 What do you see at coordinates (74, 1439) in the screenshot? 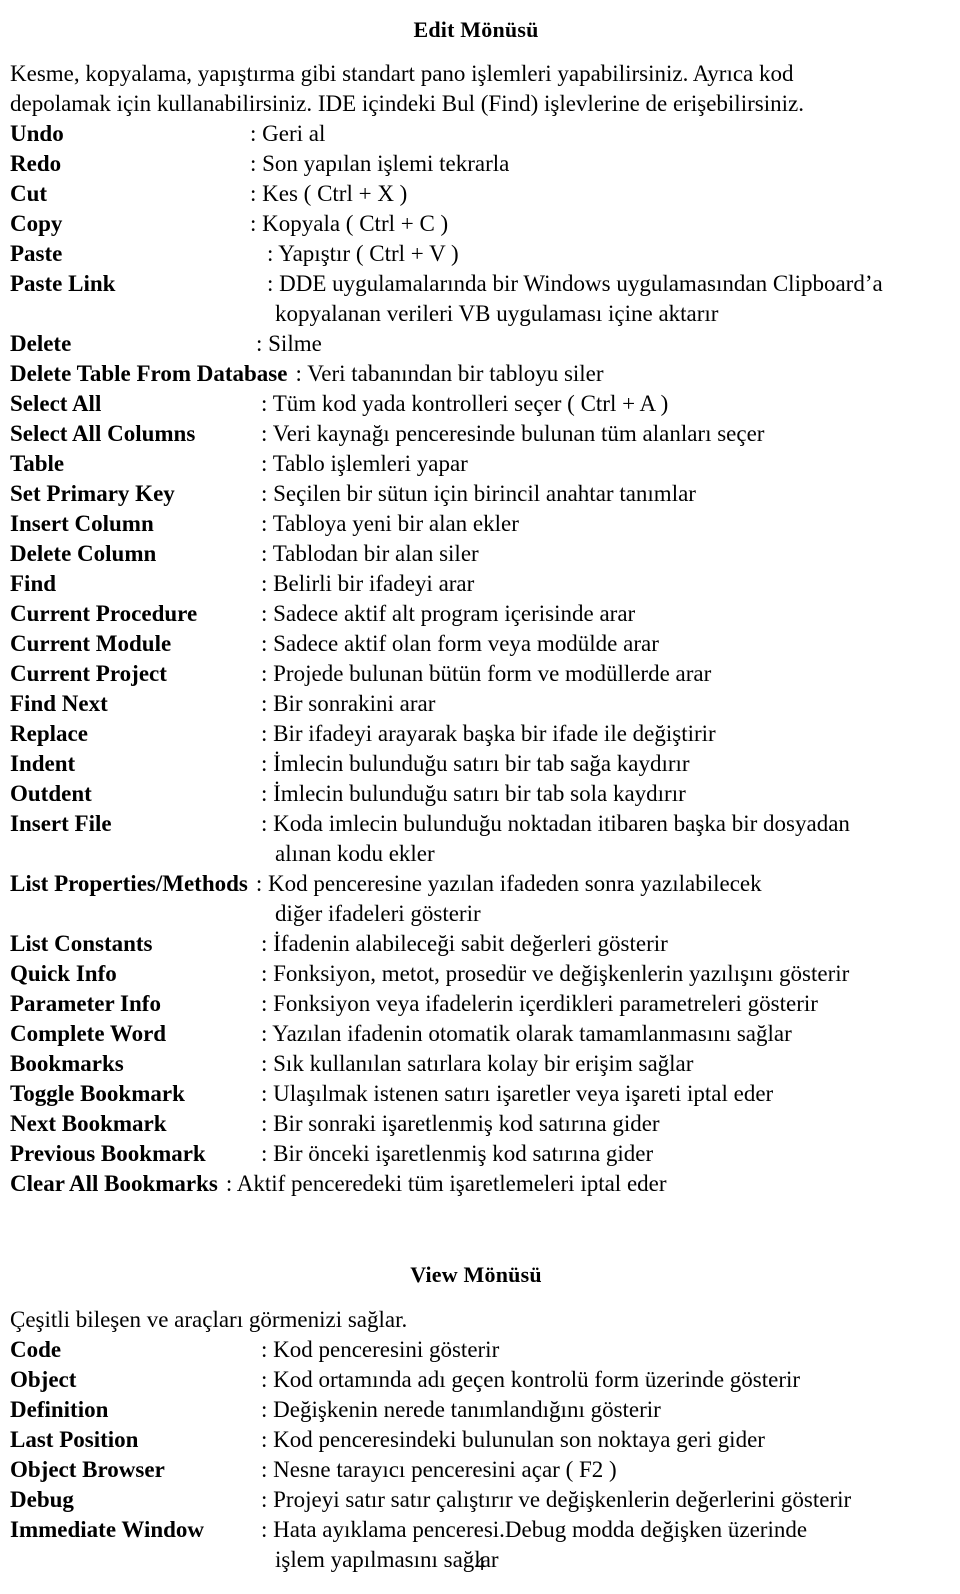
I see `menu-entry-term: Last Position` at bounding box center [74, 1439].